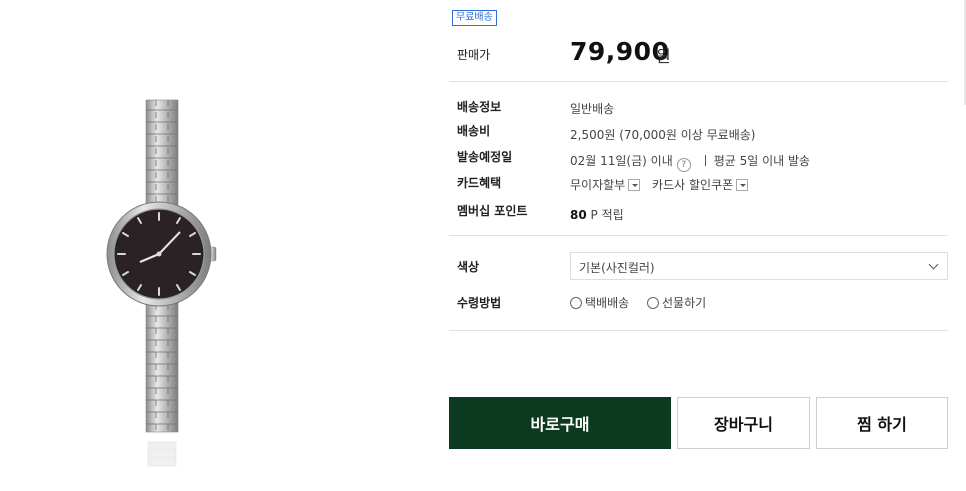 This screenshot has height=491, width=966. What do you see at coordinates (578, 215) in the screenshot?
I see `points-number: 80` at bounding box center [578, 215].